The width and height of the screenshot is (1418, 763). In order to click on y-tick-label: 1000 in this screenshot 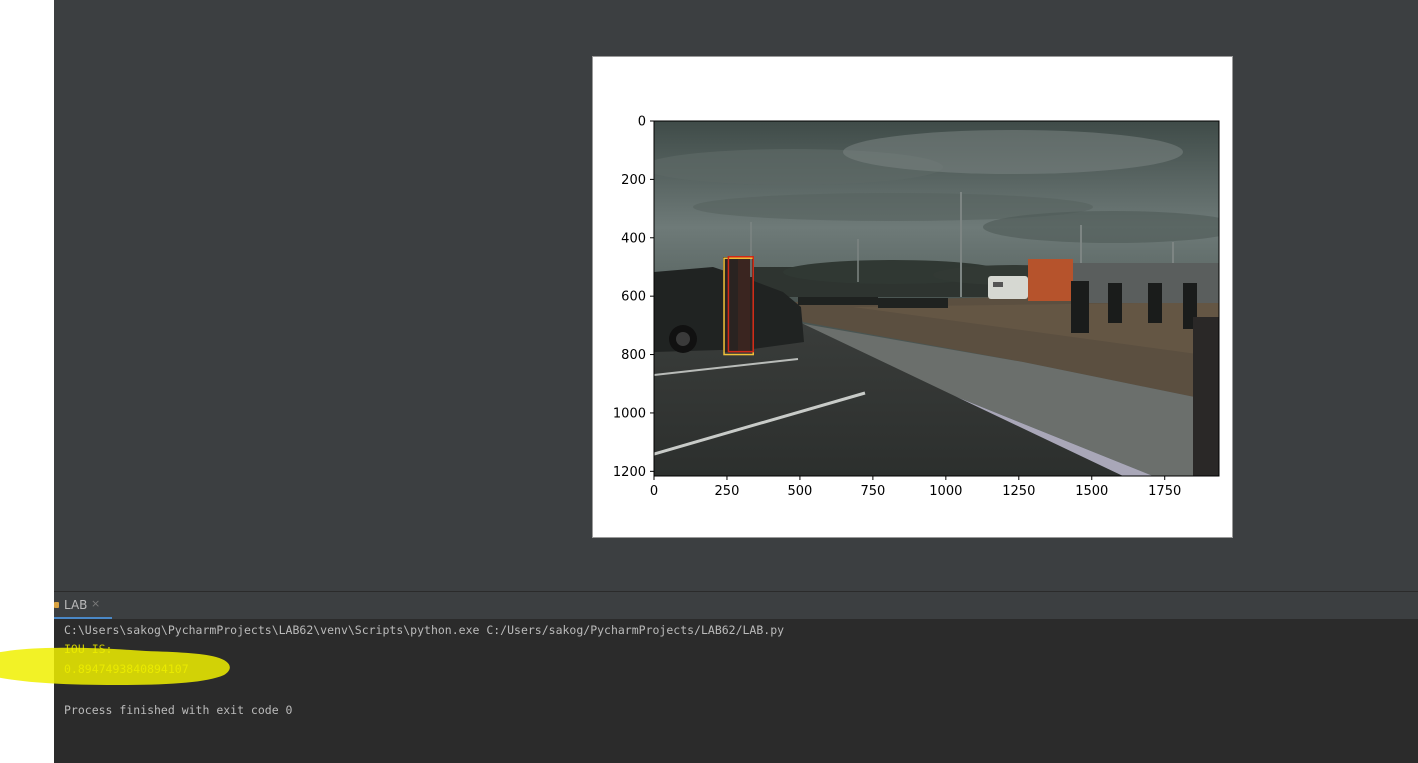, I will do `click(629, 413)`.